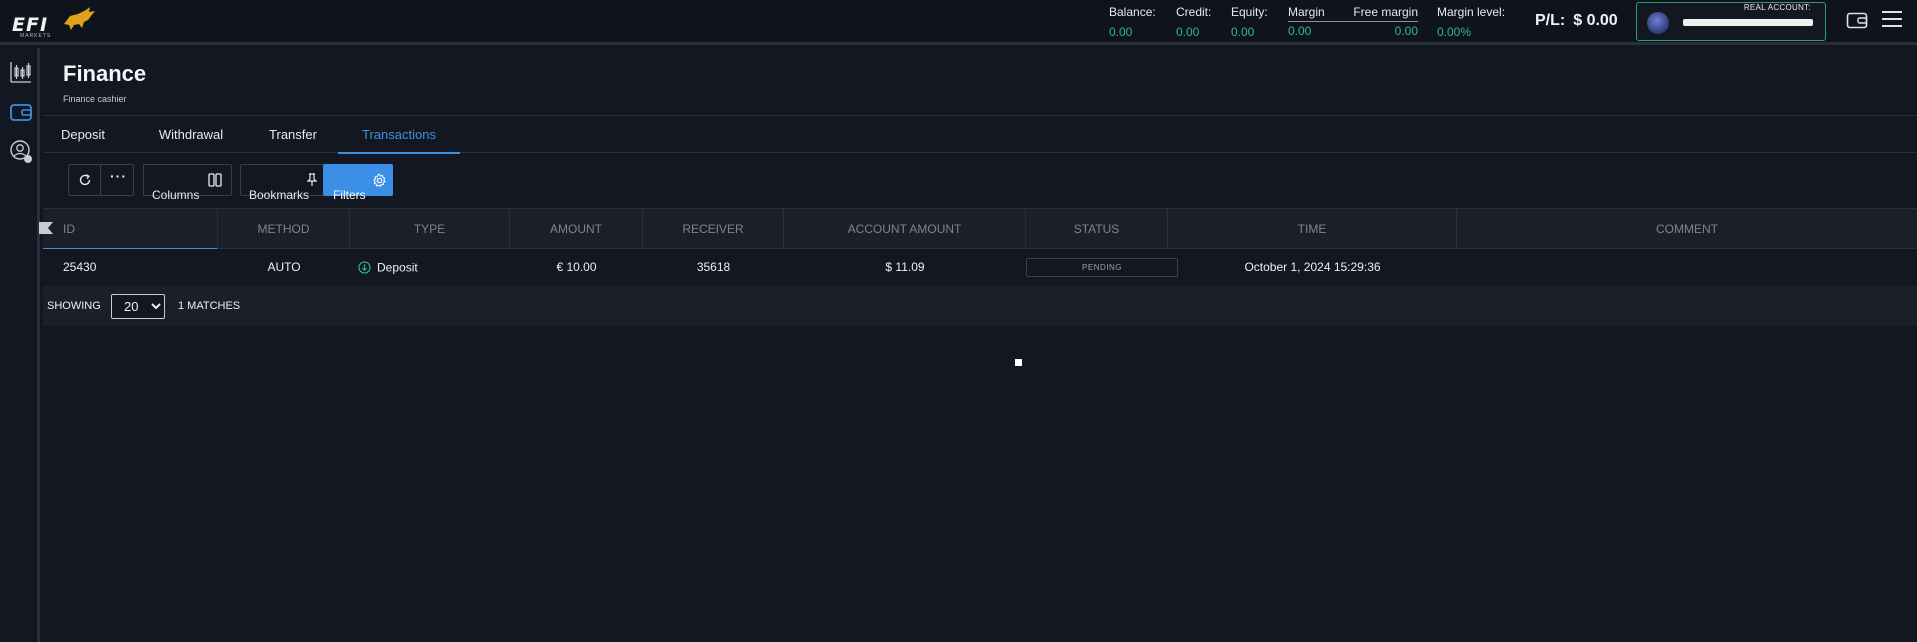  I want to click on wallet-nav-icon, so click(21, 112).